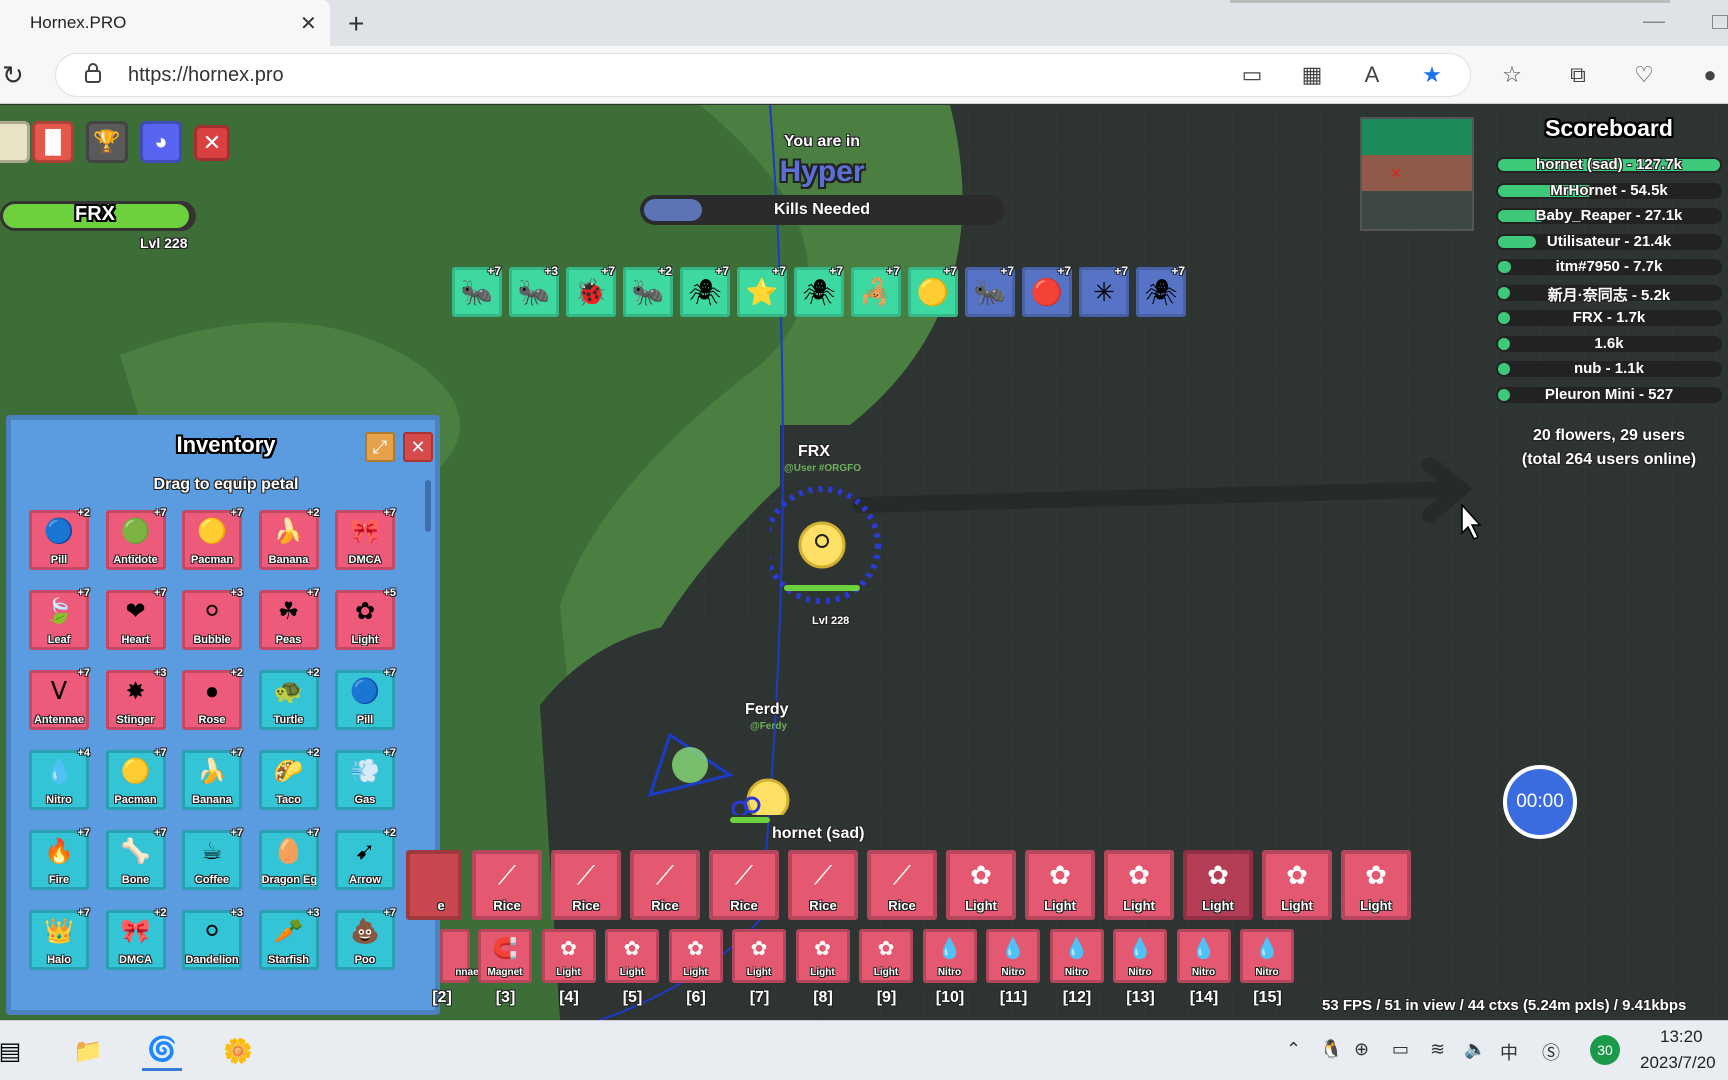 Image resolution: width=1728 pixels, height=1080 pixels. Describe the element at coordinates (648, 290) in the screenshot. I see `mob-tile: 🐜 +2` at that location.